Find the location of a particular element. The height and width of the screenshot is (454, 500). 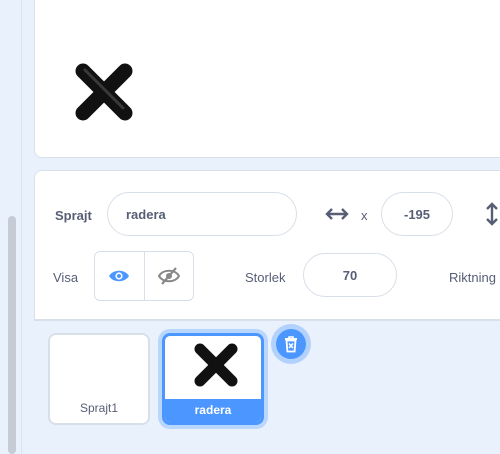

show-button is located at coordinates (119, 276).